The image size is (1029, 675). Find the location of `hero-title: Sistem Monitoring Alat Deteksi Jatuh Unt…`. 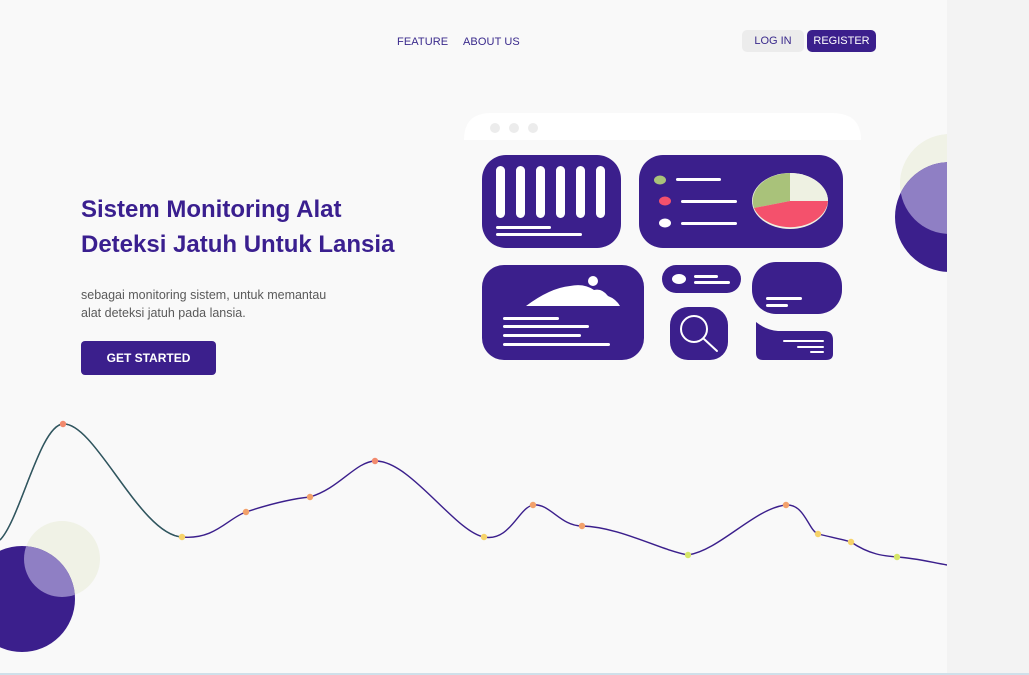

hero-title: Sistem Monitoring Alat Deteksi Jatuh Unt… is located at coordinates (238, 227).